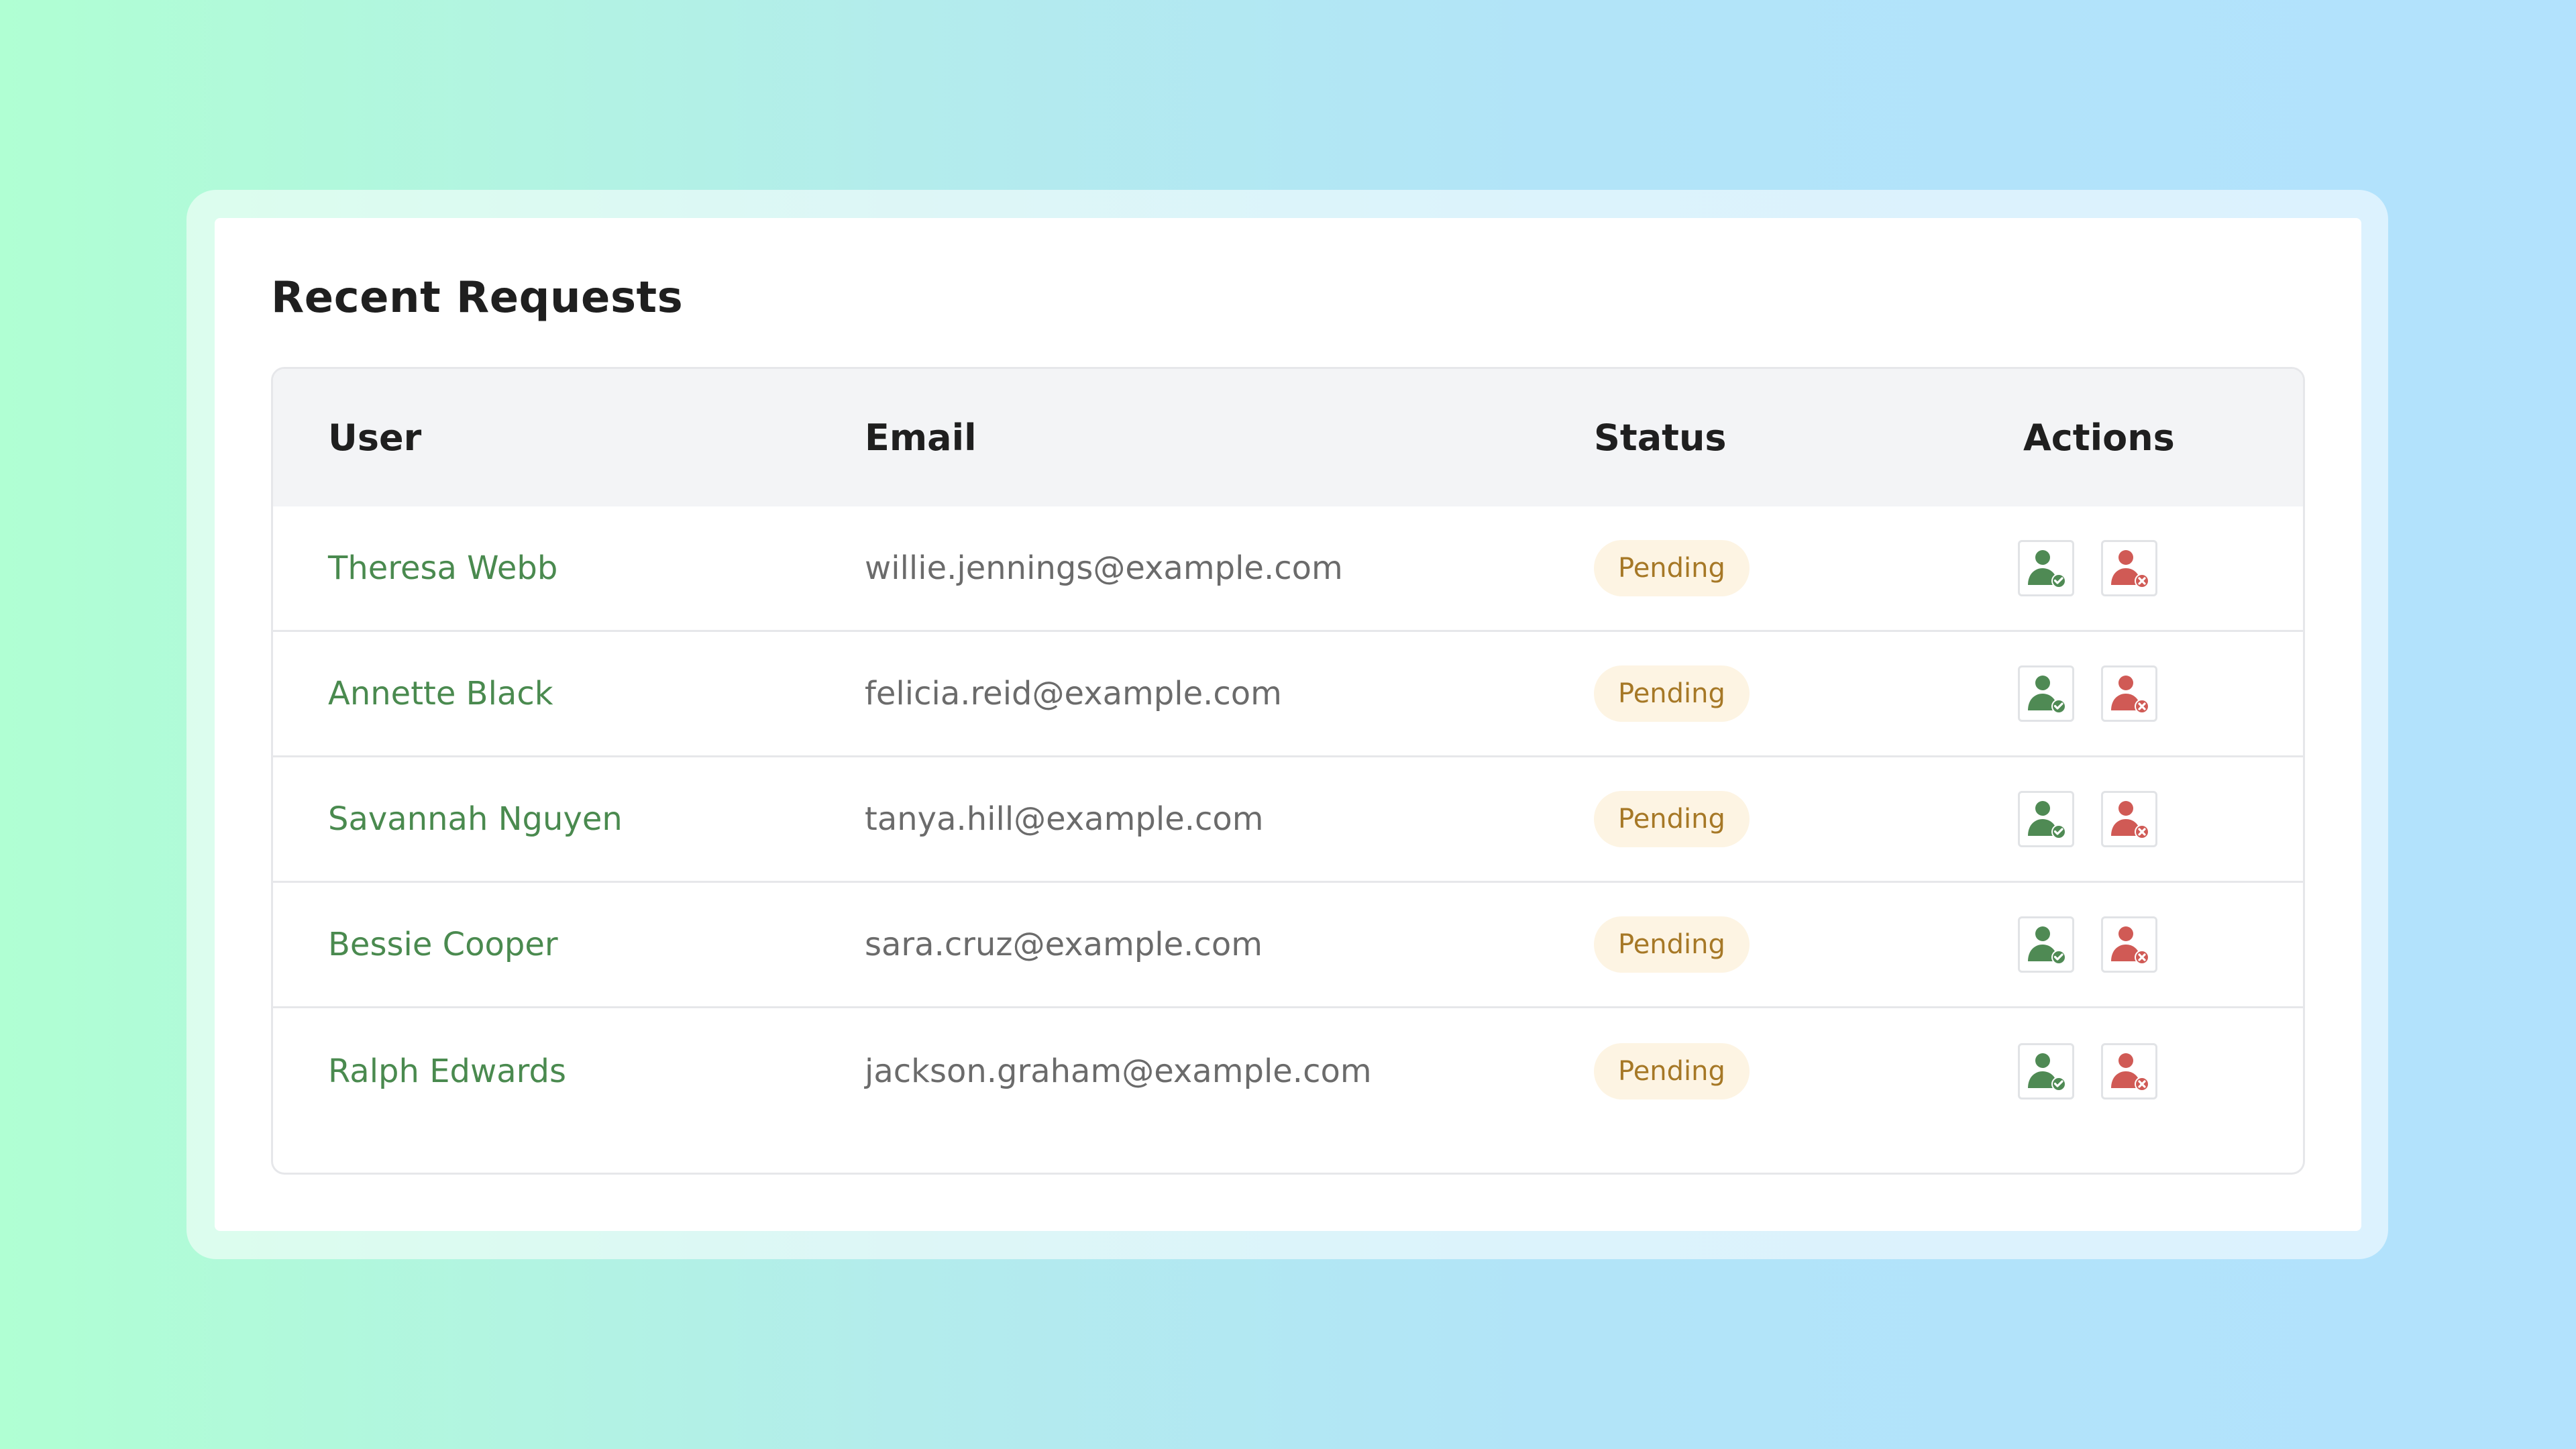 Image resolution: width=2576 pixels, height=1449 pixels. I want to click on column-header-actions: Actions, so click(2099, 438).